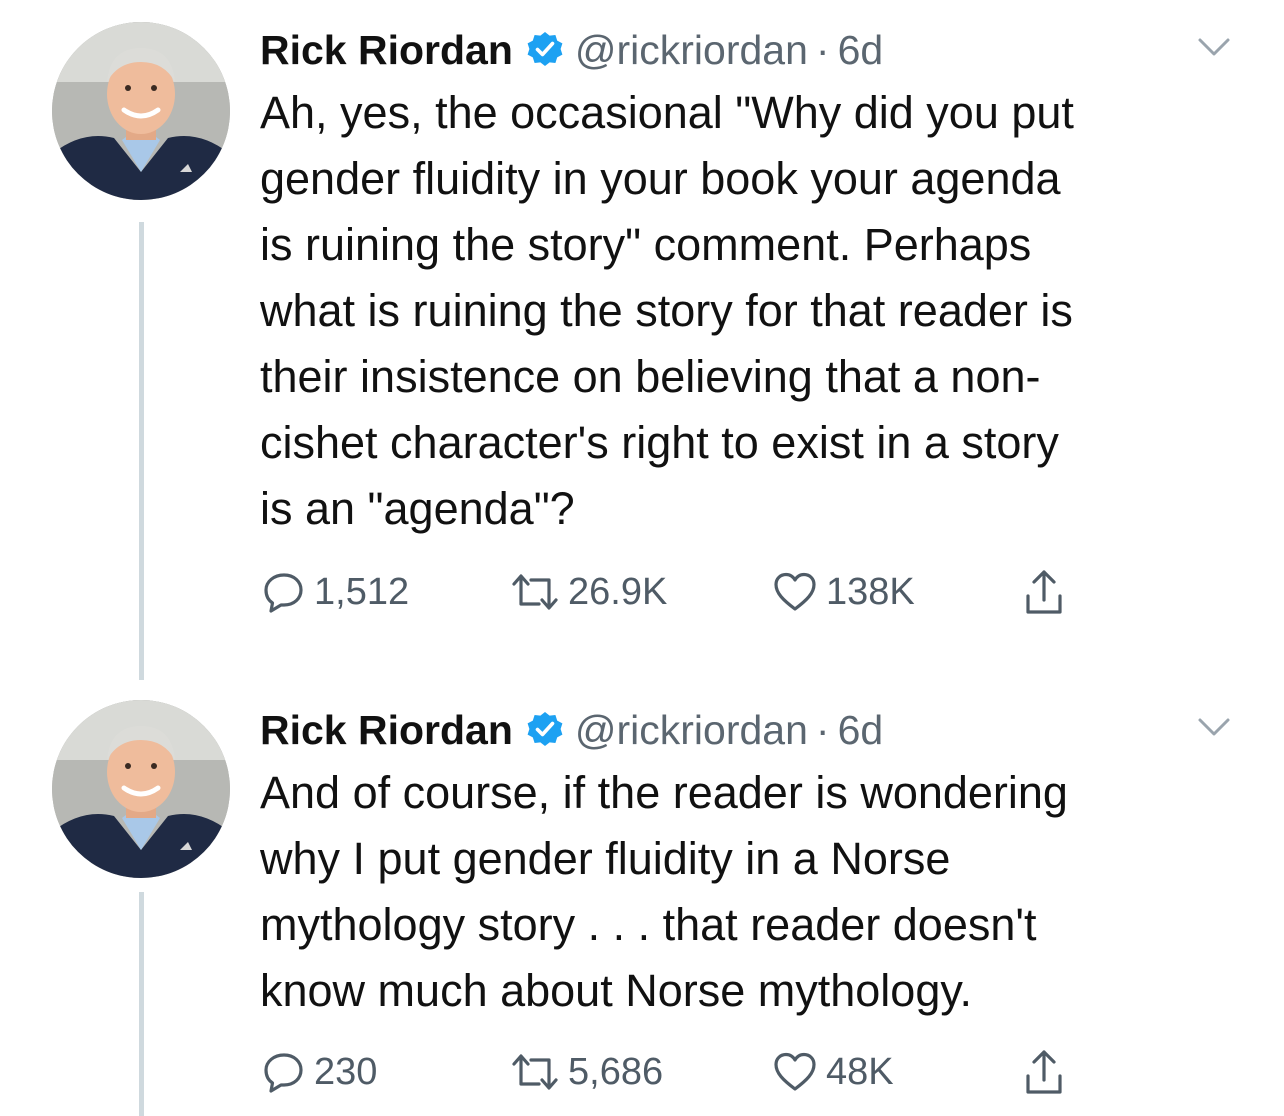  Describe the element at coordinates (618, 591) in the screenshot. I see `retweet-count: 26.9K` at that location.